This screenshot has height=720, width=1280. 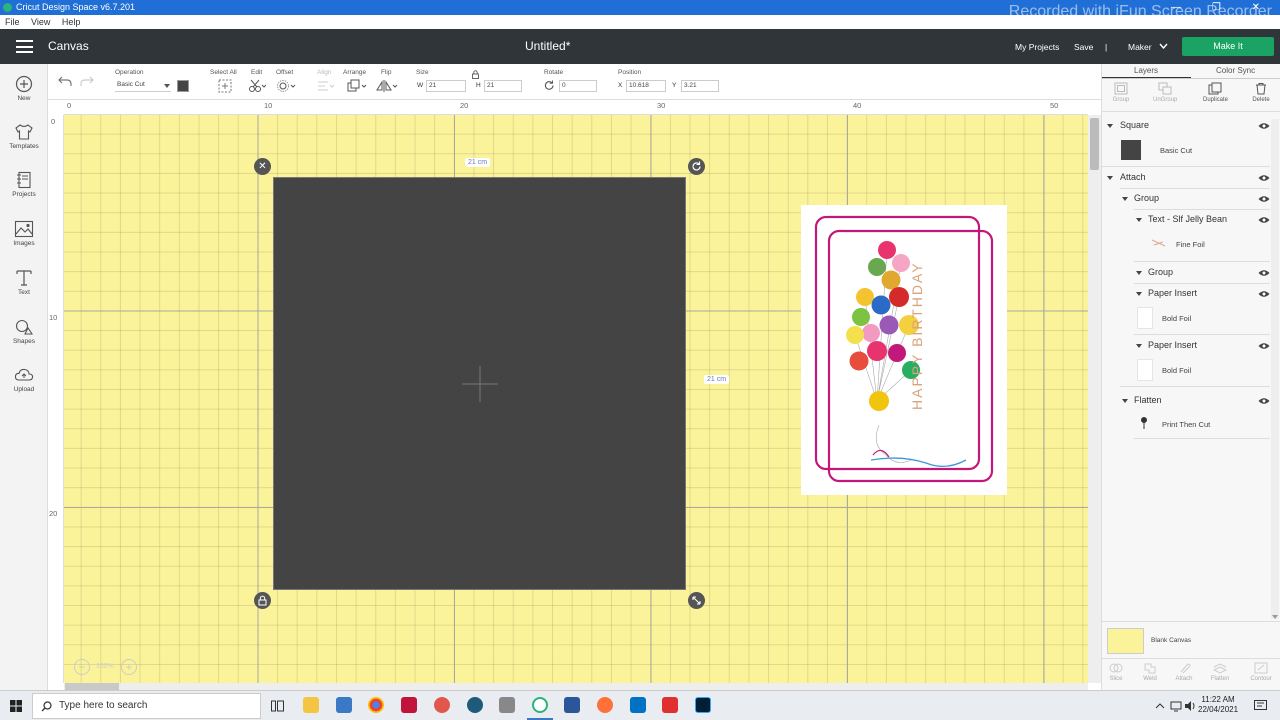 I want to click on menu-view: View, so click(x=40, y=22).